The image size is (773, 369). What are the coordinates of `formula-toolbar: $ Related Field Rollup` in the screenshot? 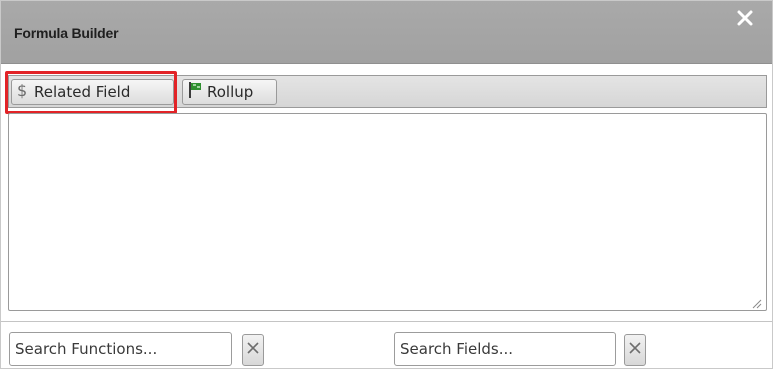 It's located at (387, 91).